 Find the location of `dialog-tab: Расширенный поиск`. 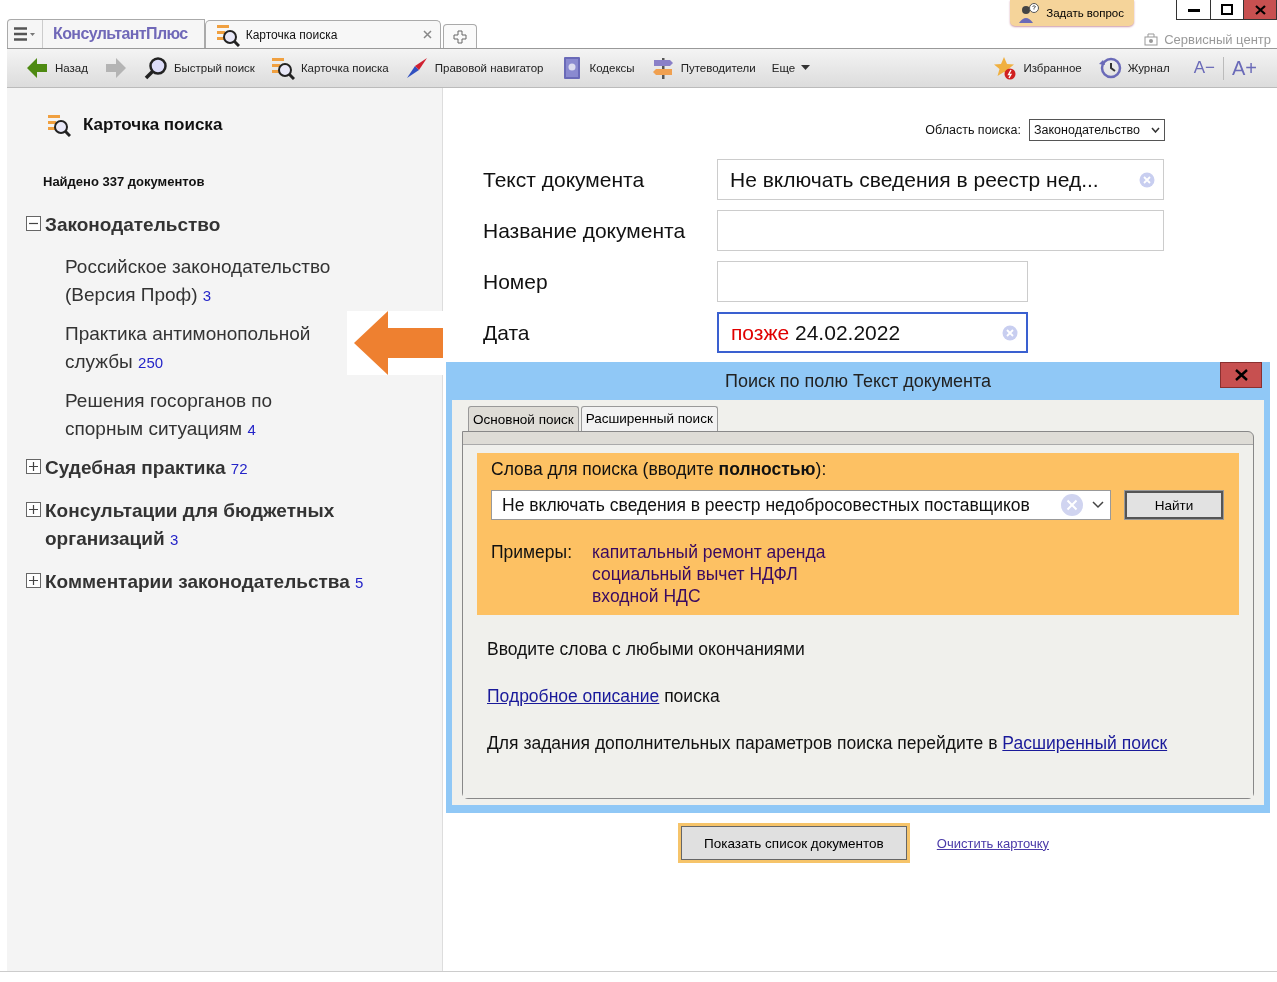

dialog-tab: Расширенный поиск is located at coordinates (649, 418).